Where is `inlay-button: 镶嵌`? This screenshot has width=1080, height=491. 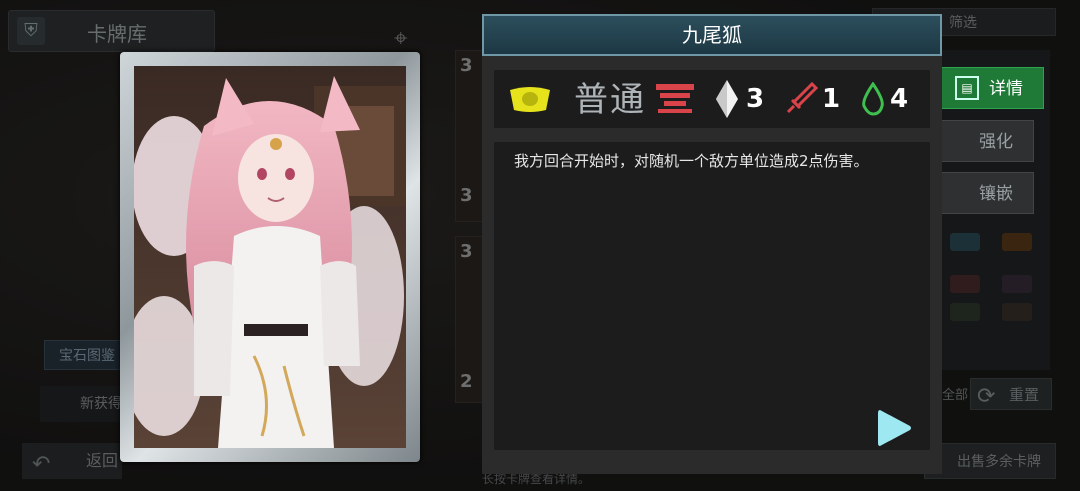
inlay-button: 镶嵌 is located at coordinates (987, 193).